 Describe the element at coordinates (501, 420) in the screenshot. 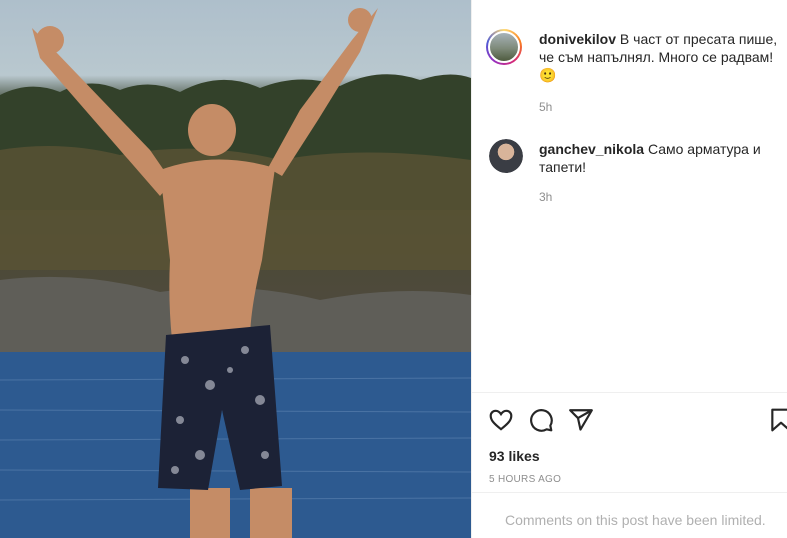

I see `heart-icon` at that location.